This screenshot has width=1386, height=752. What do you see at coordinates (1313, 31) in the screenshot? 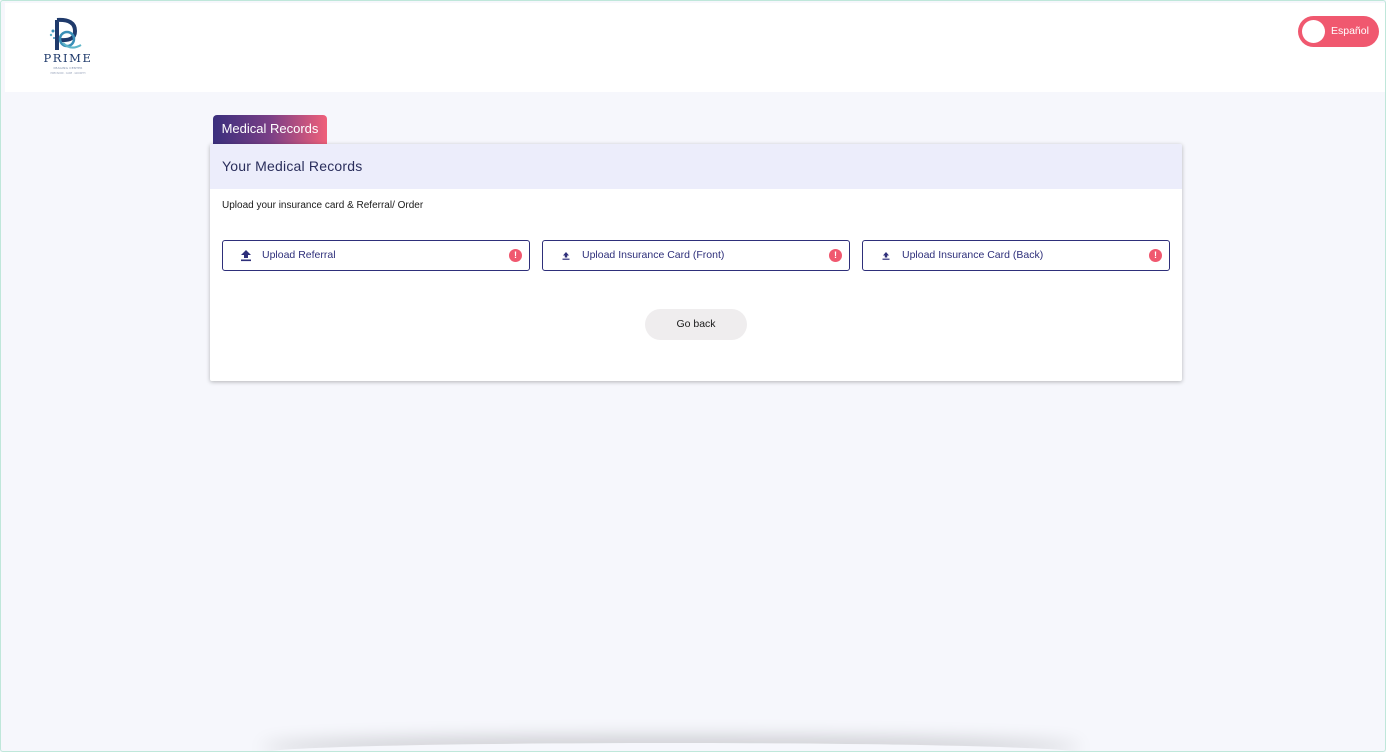
I see `toggle-knob` at bounding box center [1313, 31].